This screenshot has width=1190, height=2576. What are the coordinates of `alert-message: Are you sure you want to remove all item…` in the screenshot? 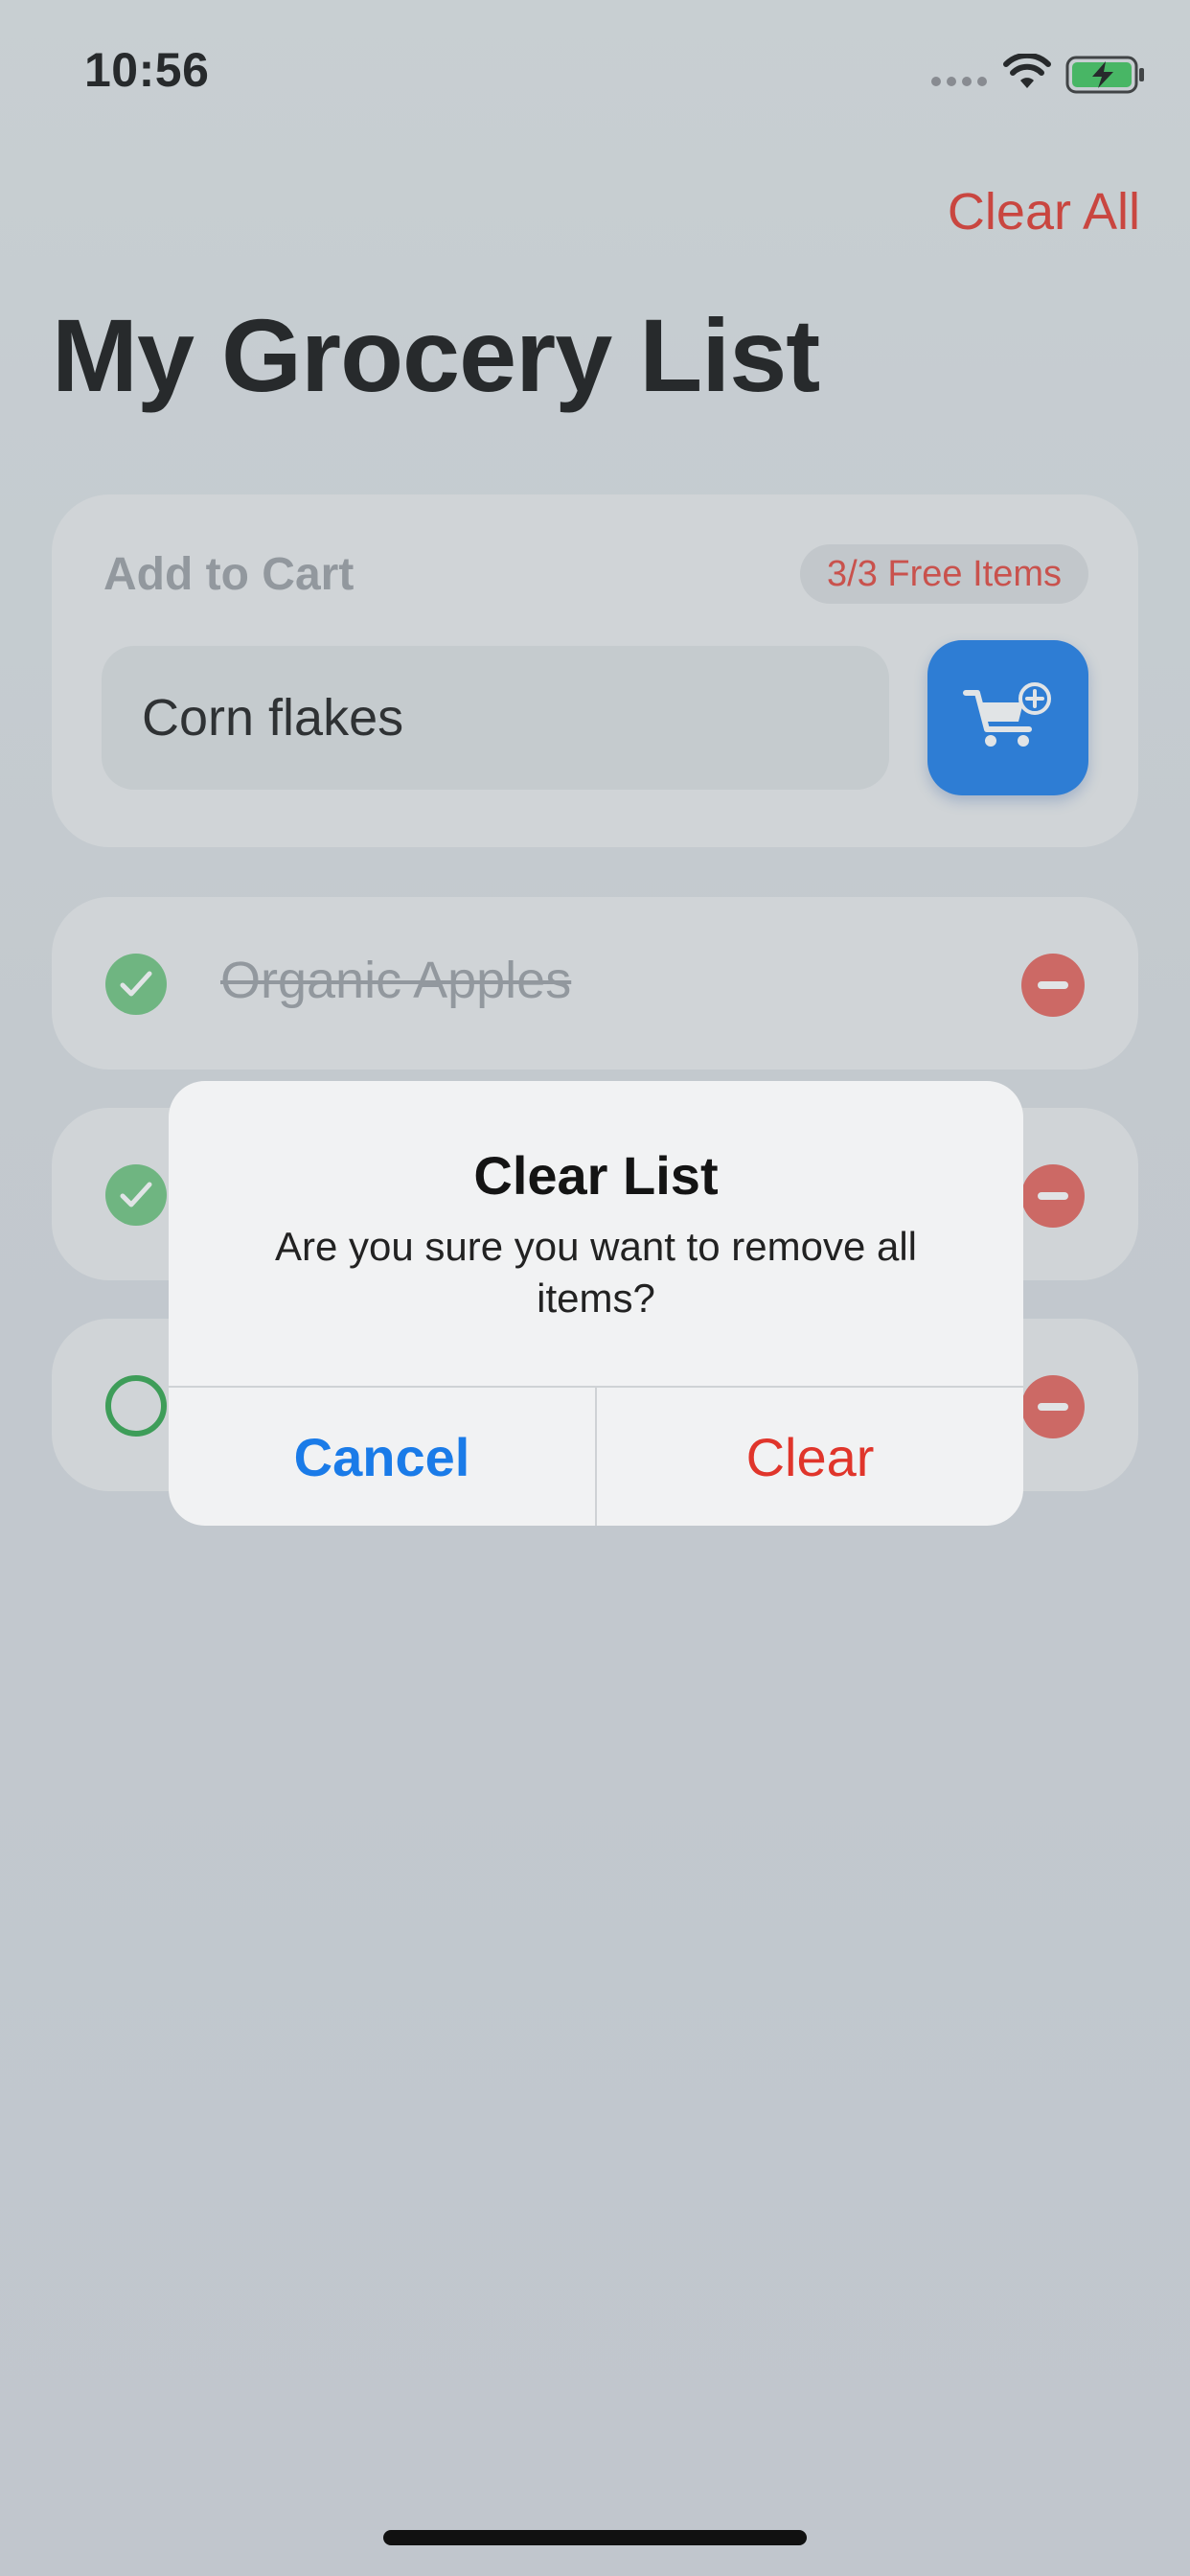 It's located at (596, 1272).